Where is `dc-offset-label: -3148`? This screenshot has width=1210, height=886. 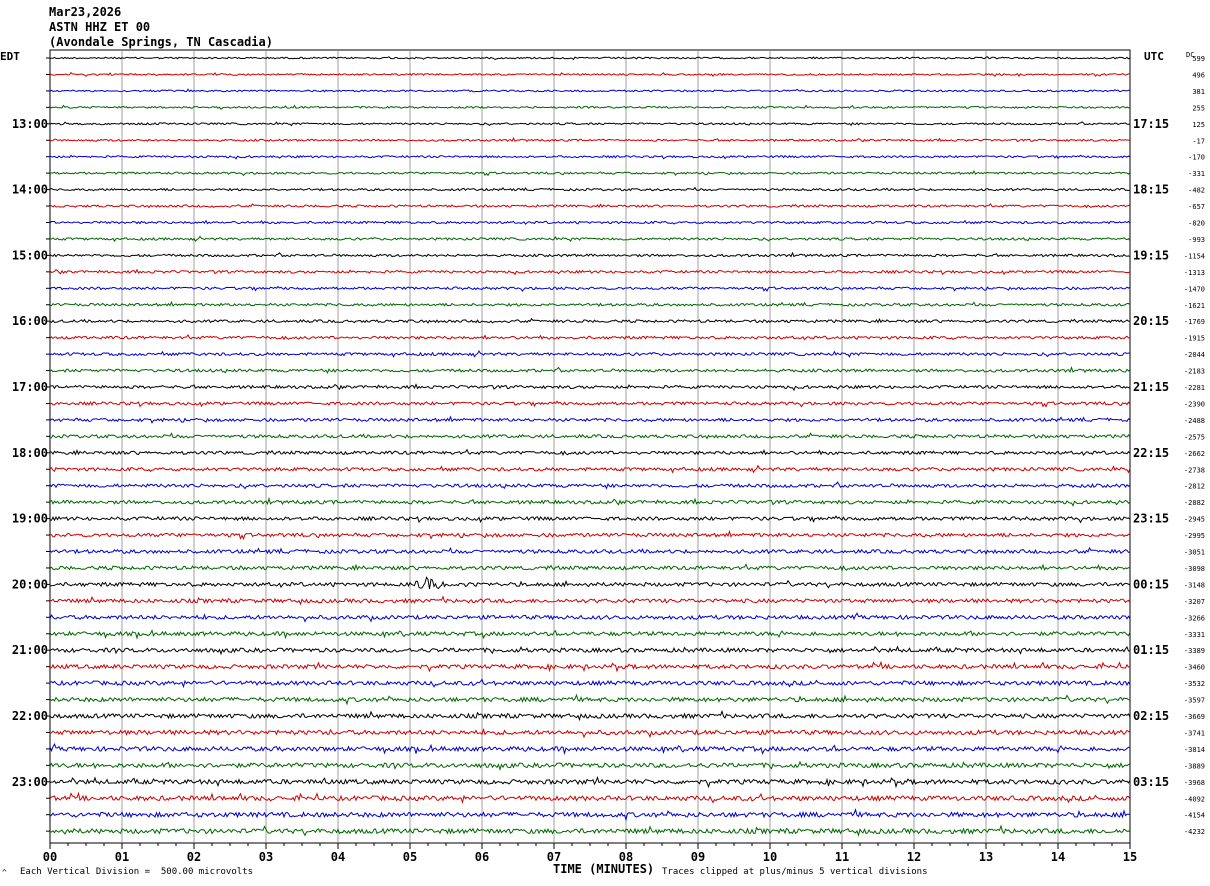
dc-offset-label: -3148 is located at coordinates (1194, 585).